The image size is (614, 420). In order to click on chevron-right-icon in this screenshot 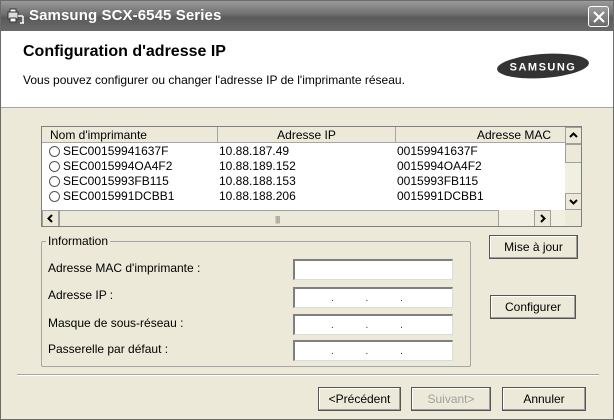, I will do `click(543, 218)`.